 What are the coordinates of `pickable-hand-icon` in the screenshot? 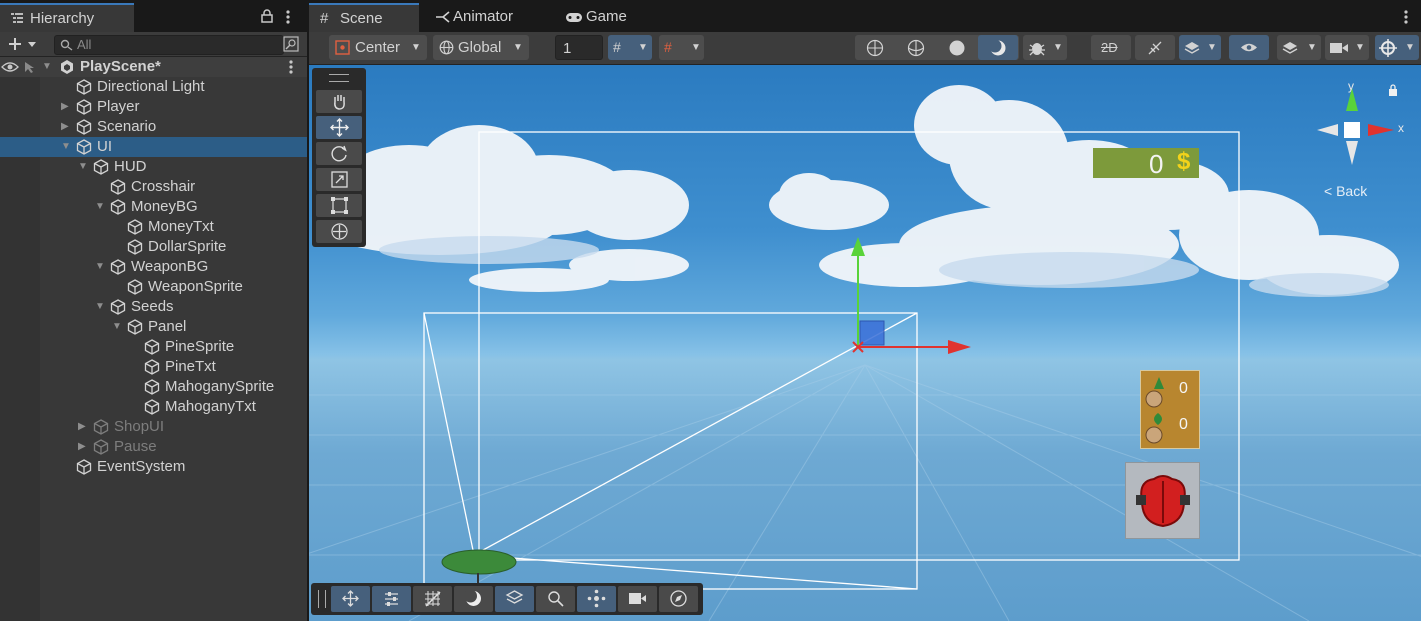 It's located at (29, 67).